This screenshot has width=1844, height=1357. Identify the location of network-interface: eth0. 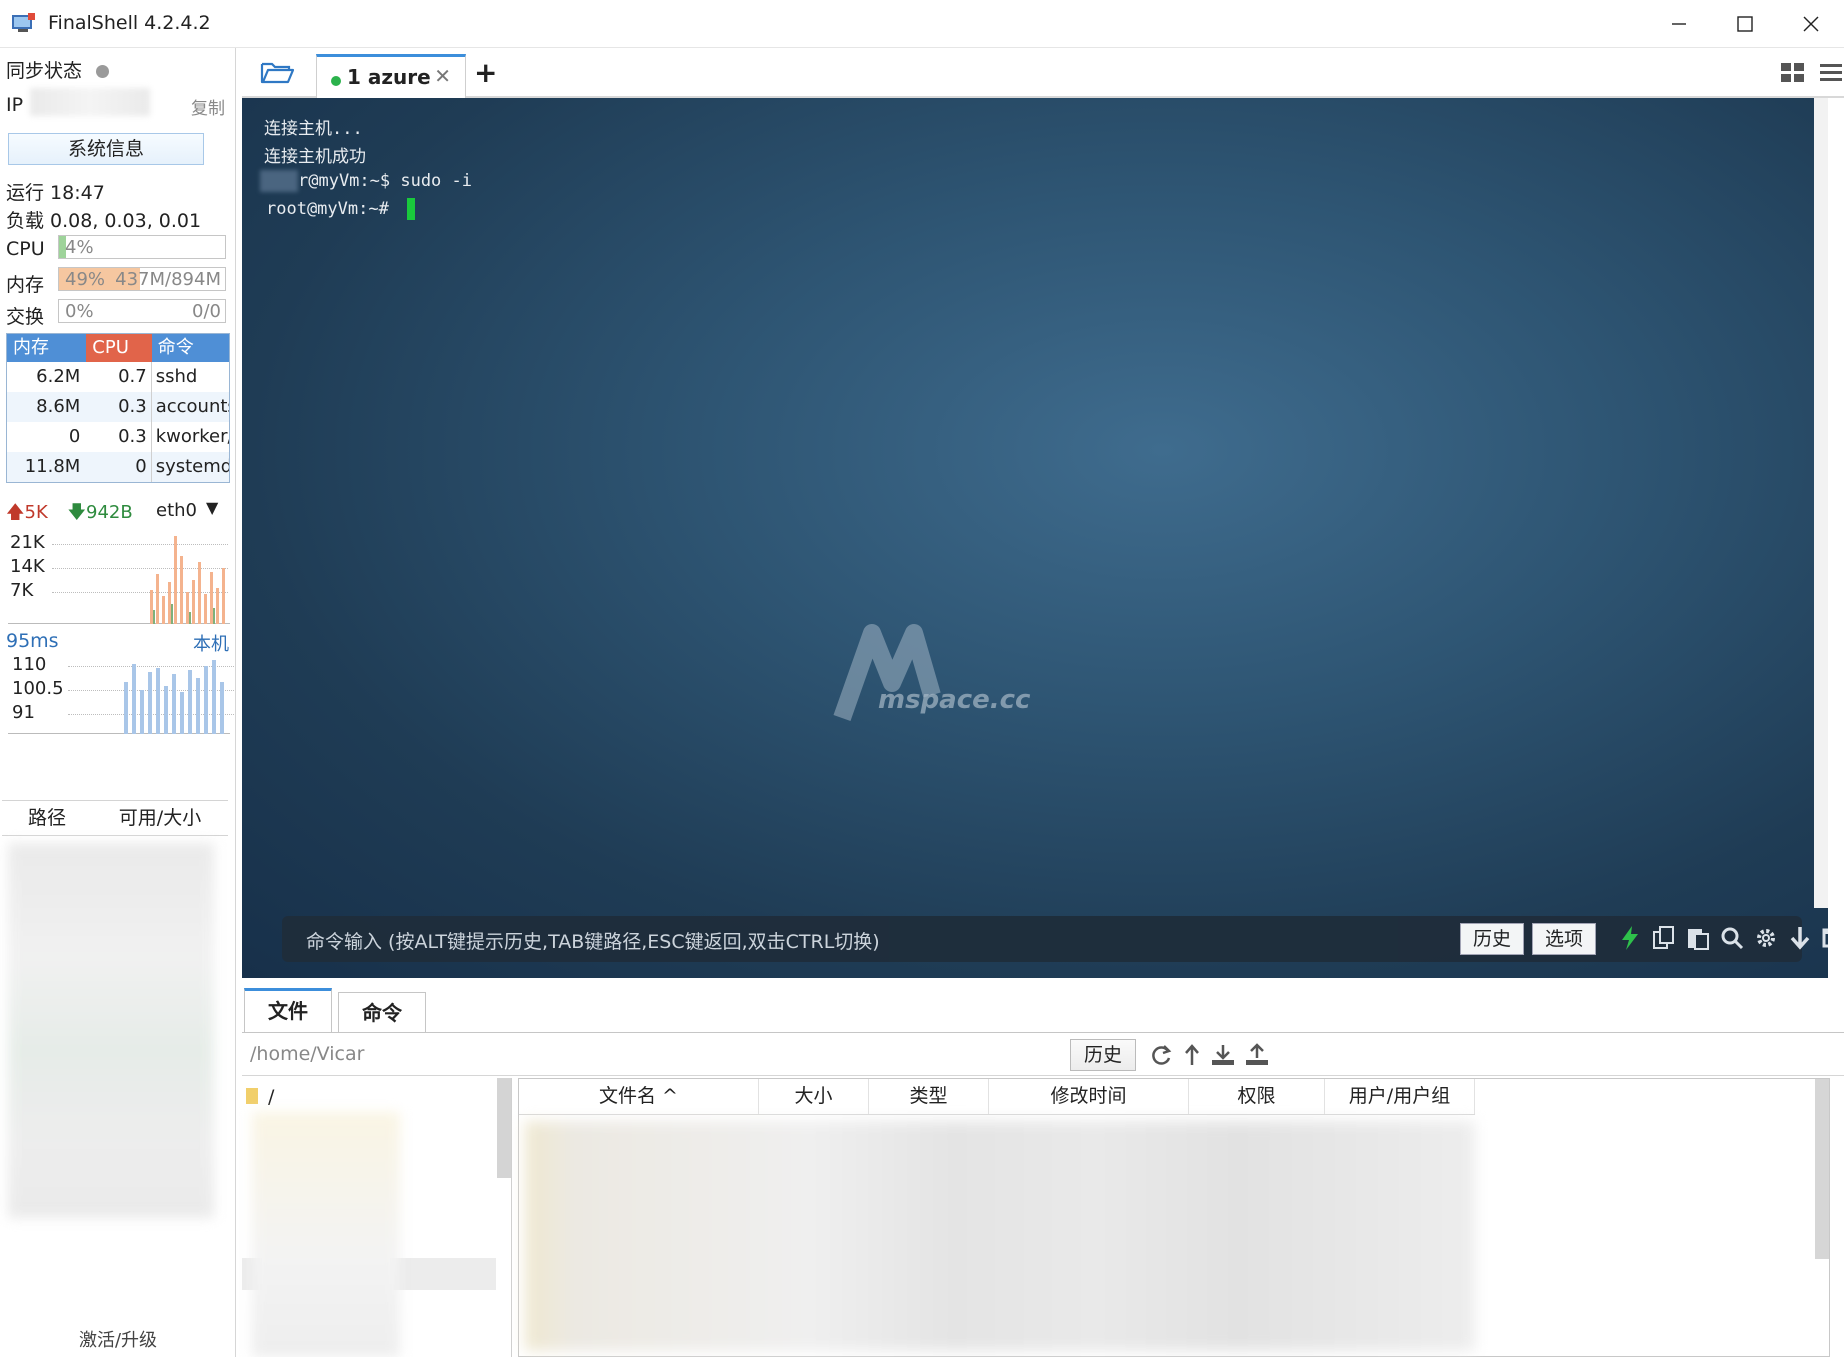
(176, 510).